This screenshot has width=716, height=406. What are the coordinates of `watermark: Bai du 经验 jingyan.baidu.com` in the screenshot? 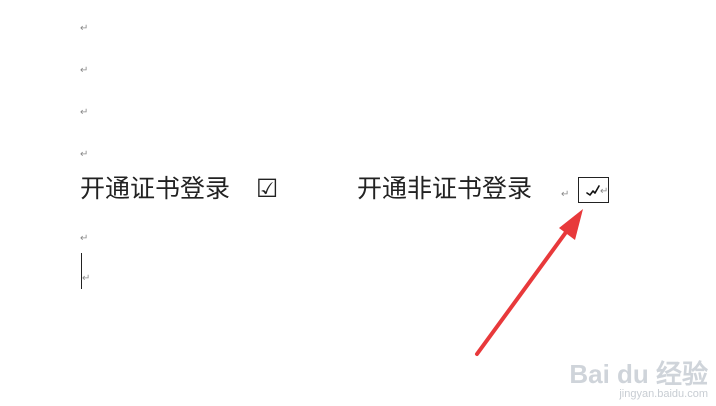 It's located at (638, 380).